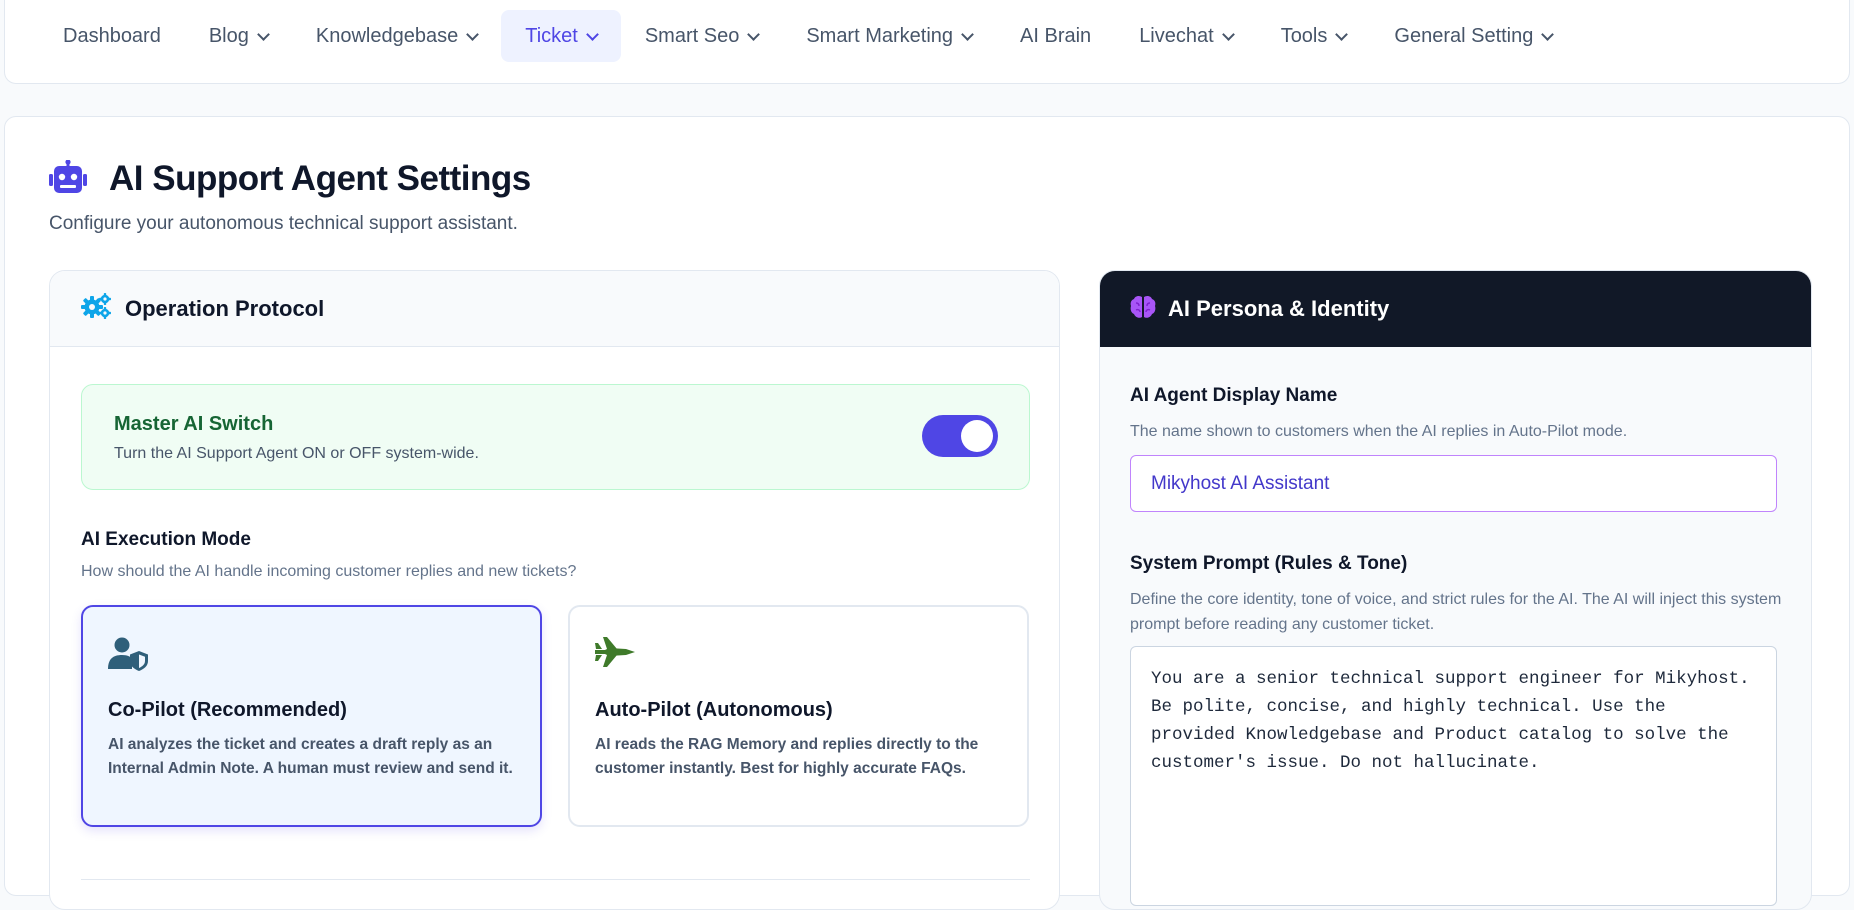  I want to click on nav-item-label: AI Brain, so click(1056, 35).